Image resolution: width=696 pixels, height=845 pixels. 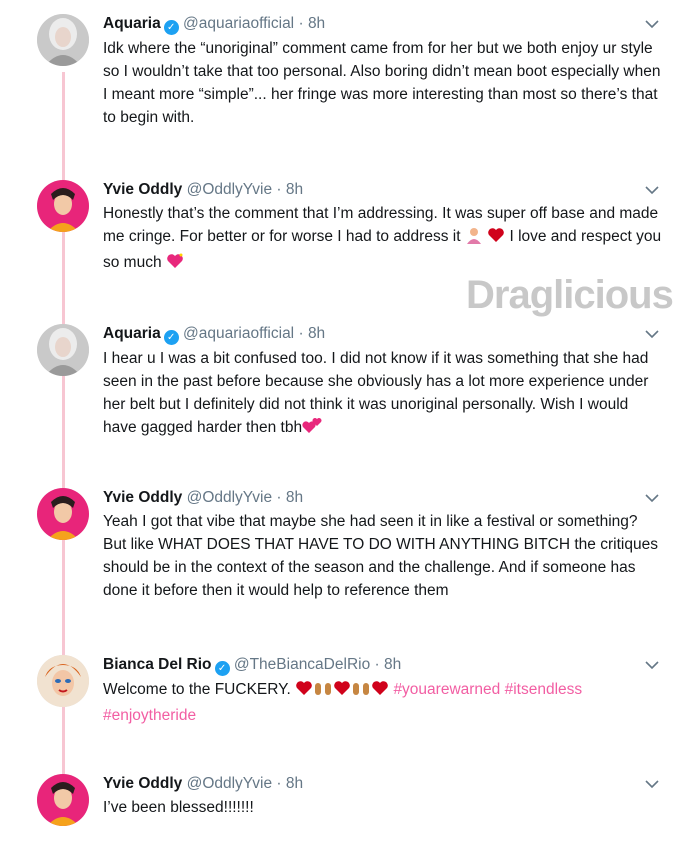 What do you see at coordinates (302, 664) in the screenshot?
I see `user-handle: @TheBiancaDelRio` at bounding box center [302, 664].